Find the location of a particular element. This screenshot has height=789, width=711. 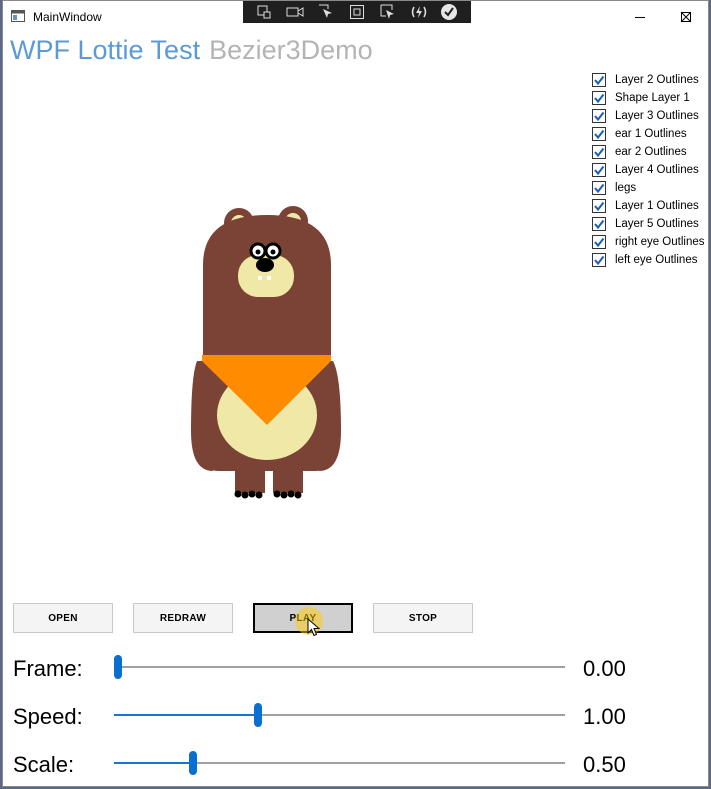

nose-shape is located at coordinates (265, 265).